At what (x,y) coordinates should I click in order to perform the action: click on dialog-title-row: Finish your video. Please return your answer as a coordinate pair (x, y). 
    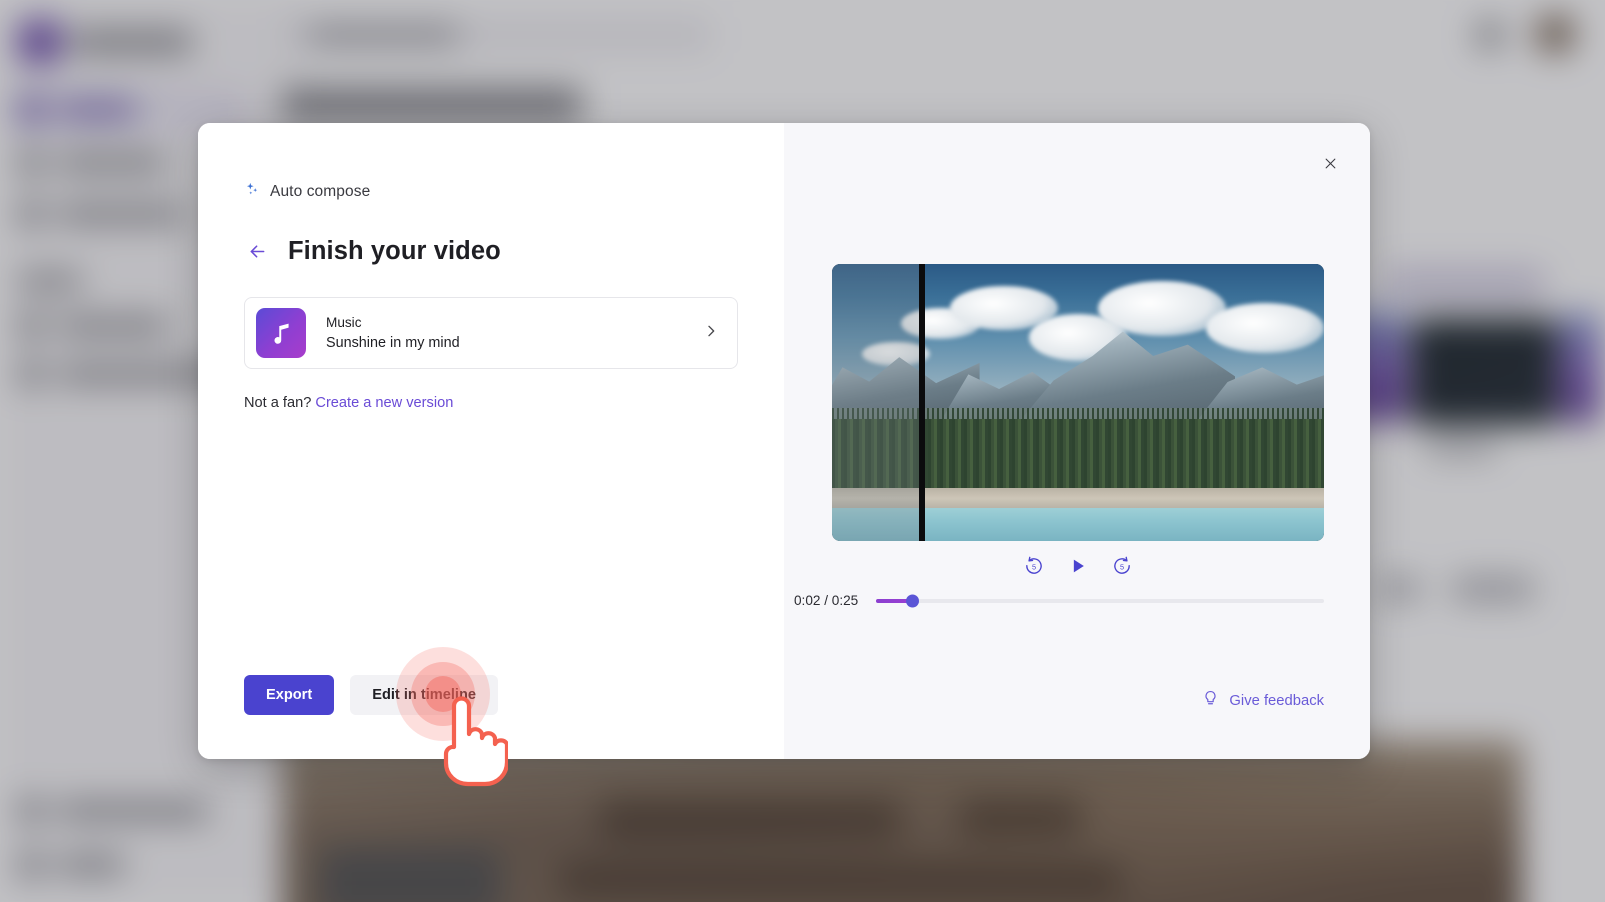
    Looking at the image, I should click on (491, 251).